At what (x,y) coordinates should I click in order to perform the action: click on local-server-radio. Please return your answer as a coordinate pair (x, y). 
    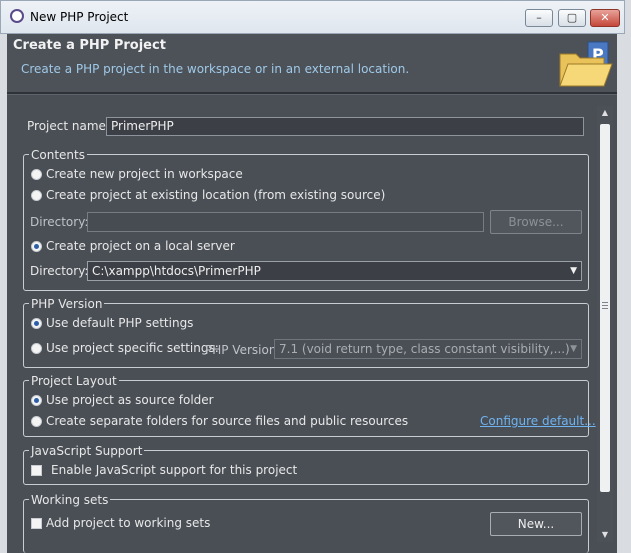
    Looking at the image, I should click on (36, 246).